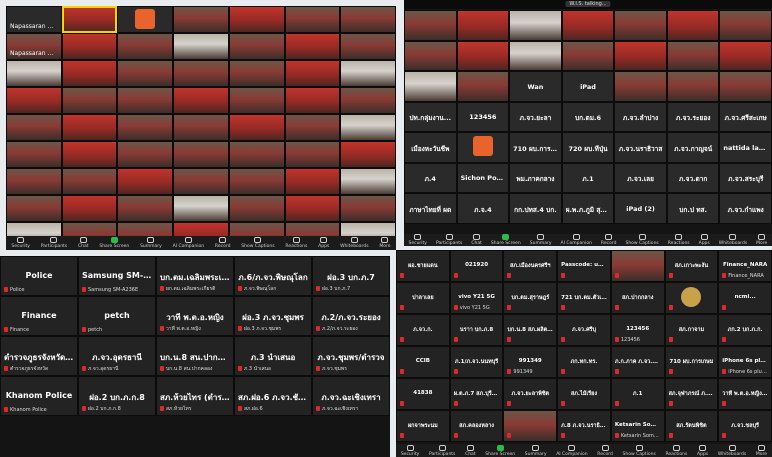 This screenshot has height=457, width=772. Describe the element at coordinates (637, 426) in the screenshot. I see `participant-tile: Ketsarin Somphan Ketsarin Somphan` at that location.